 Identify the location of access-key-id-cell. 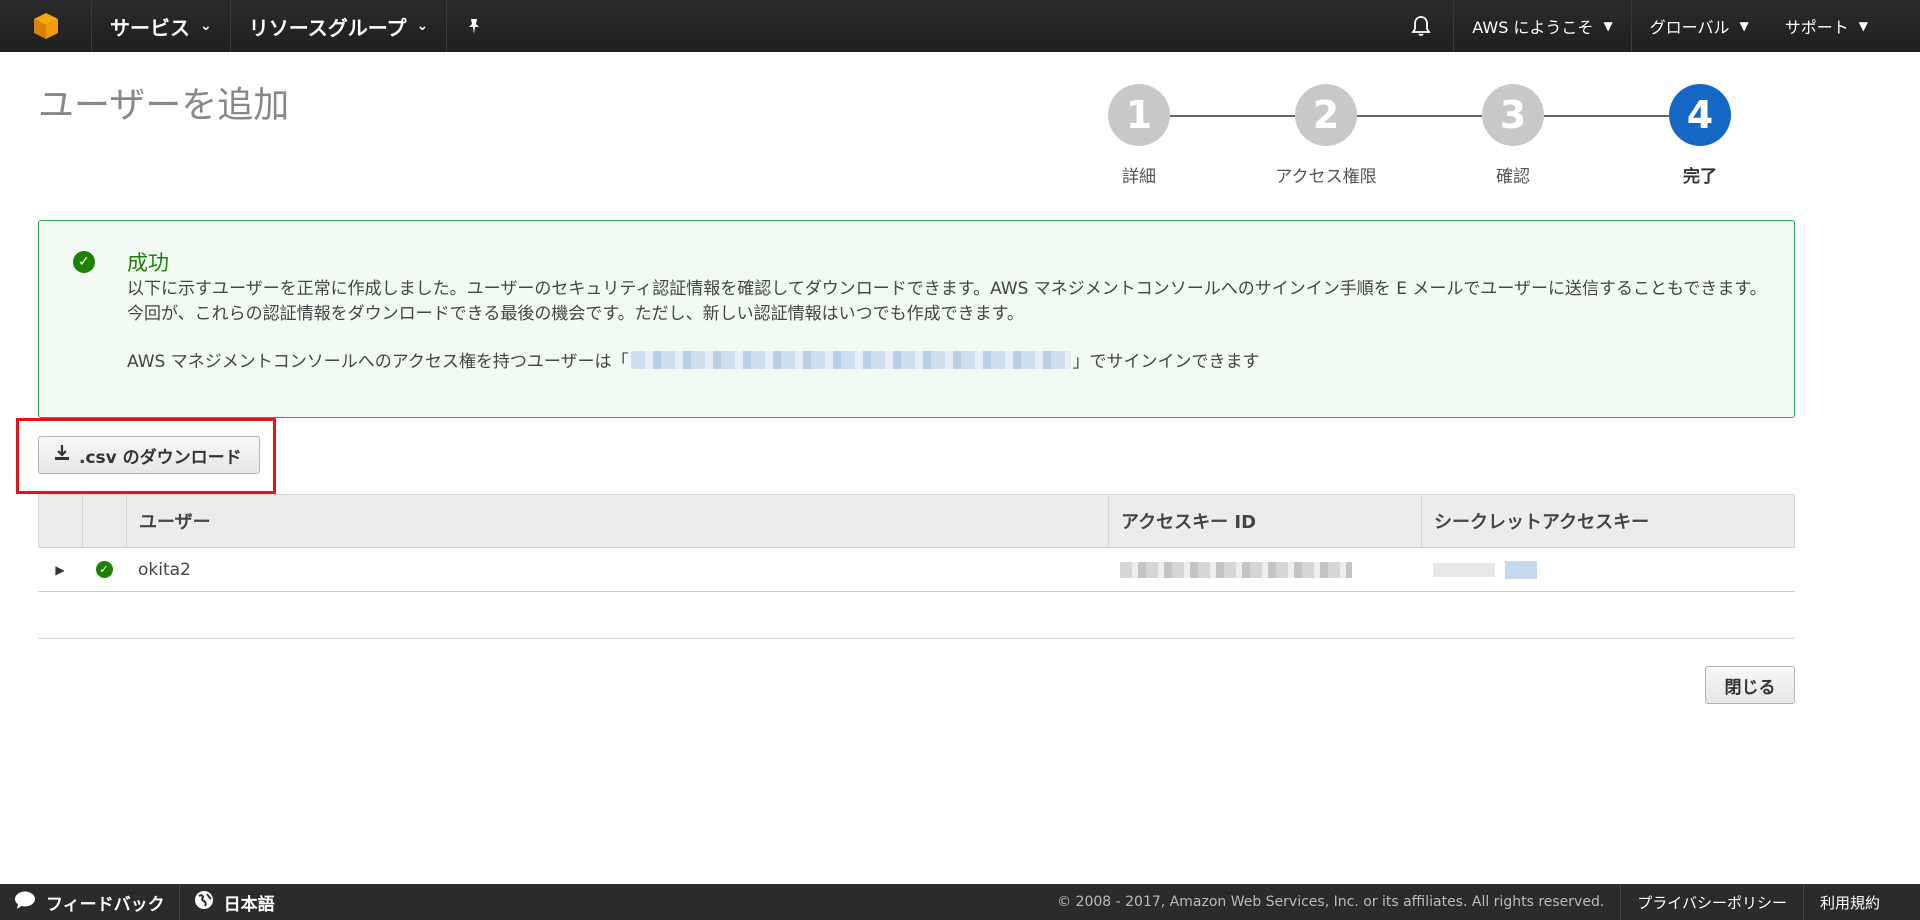
(1264, 570).